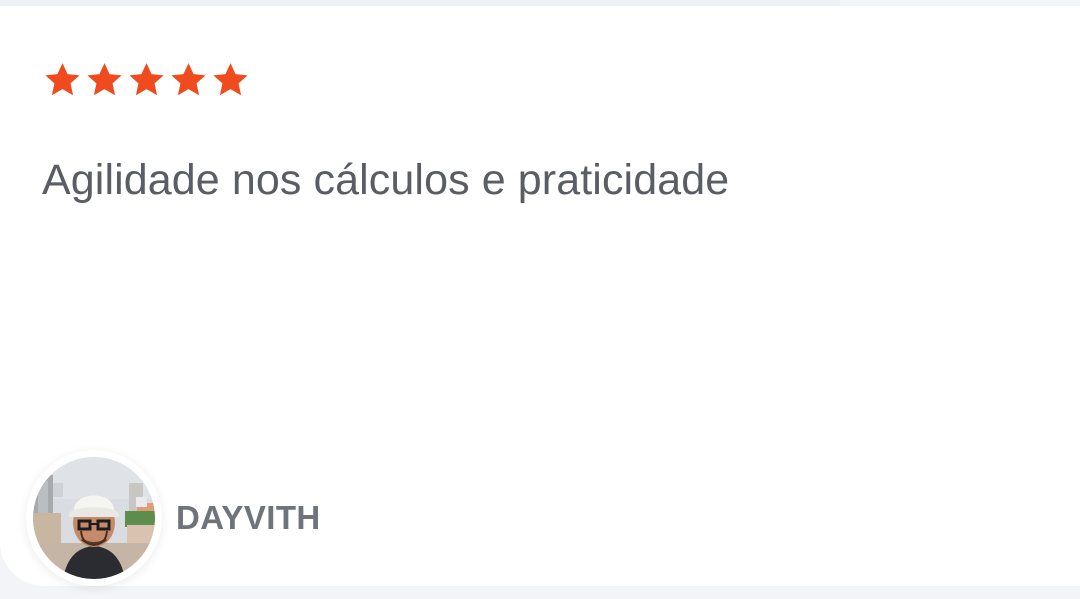 This screenshot has width=1080, height=599. What do you see at coordinates (173, 518) in the screenshot?
I see `author: DAYVITH` at bounding box center [173, 518].